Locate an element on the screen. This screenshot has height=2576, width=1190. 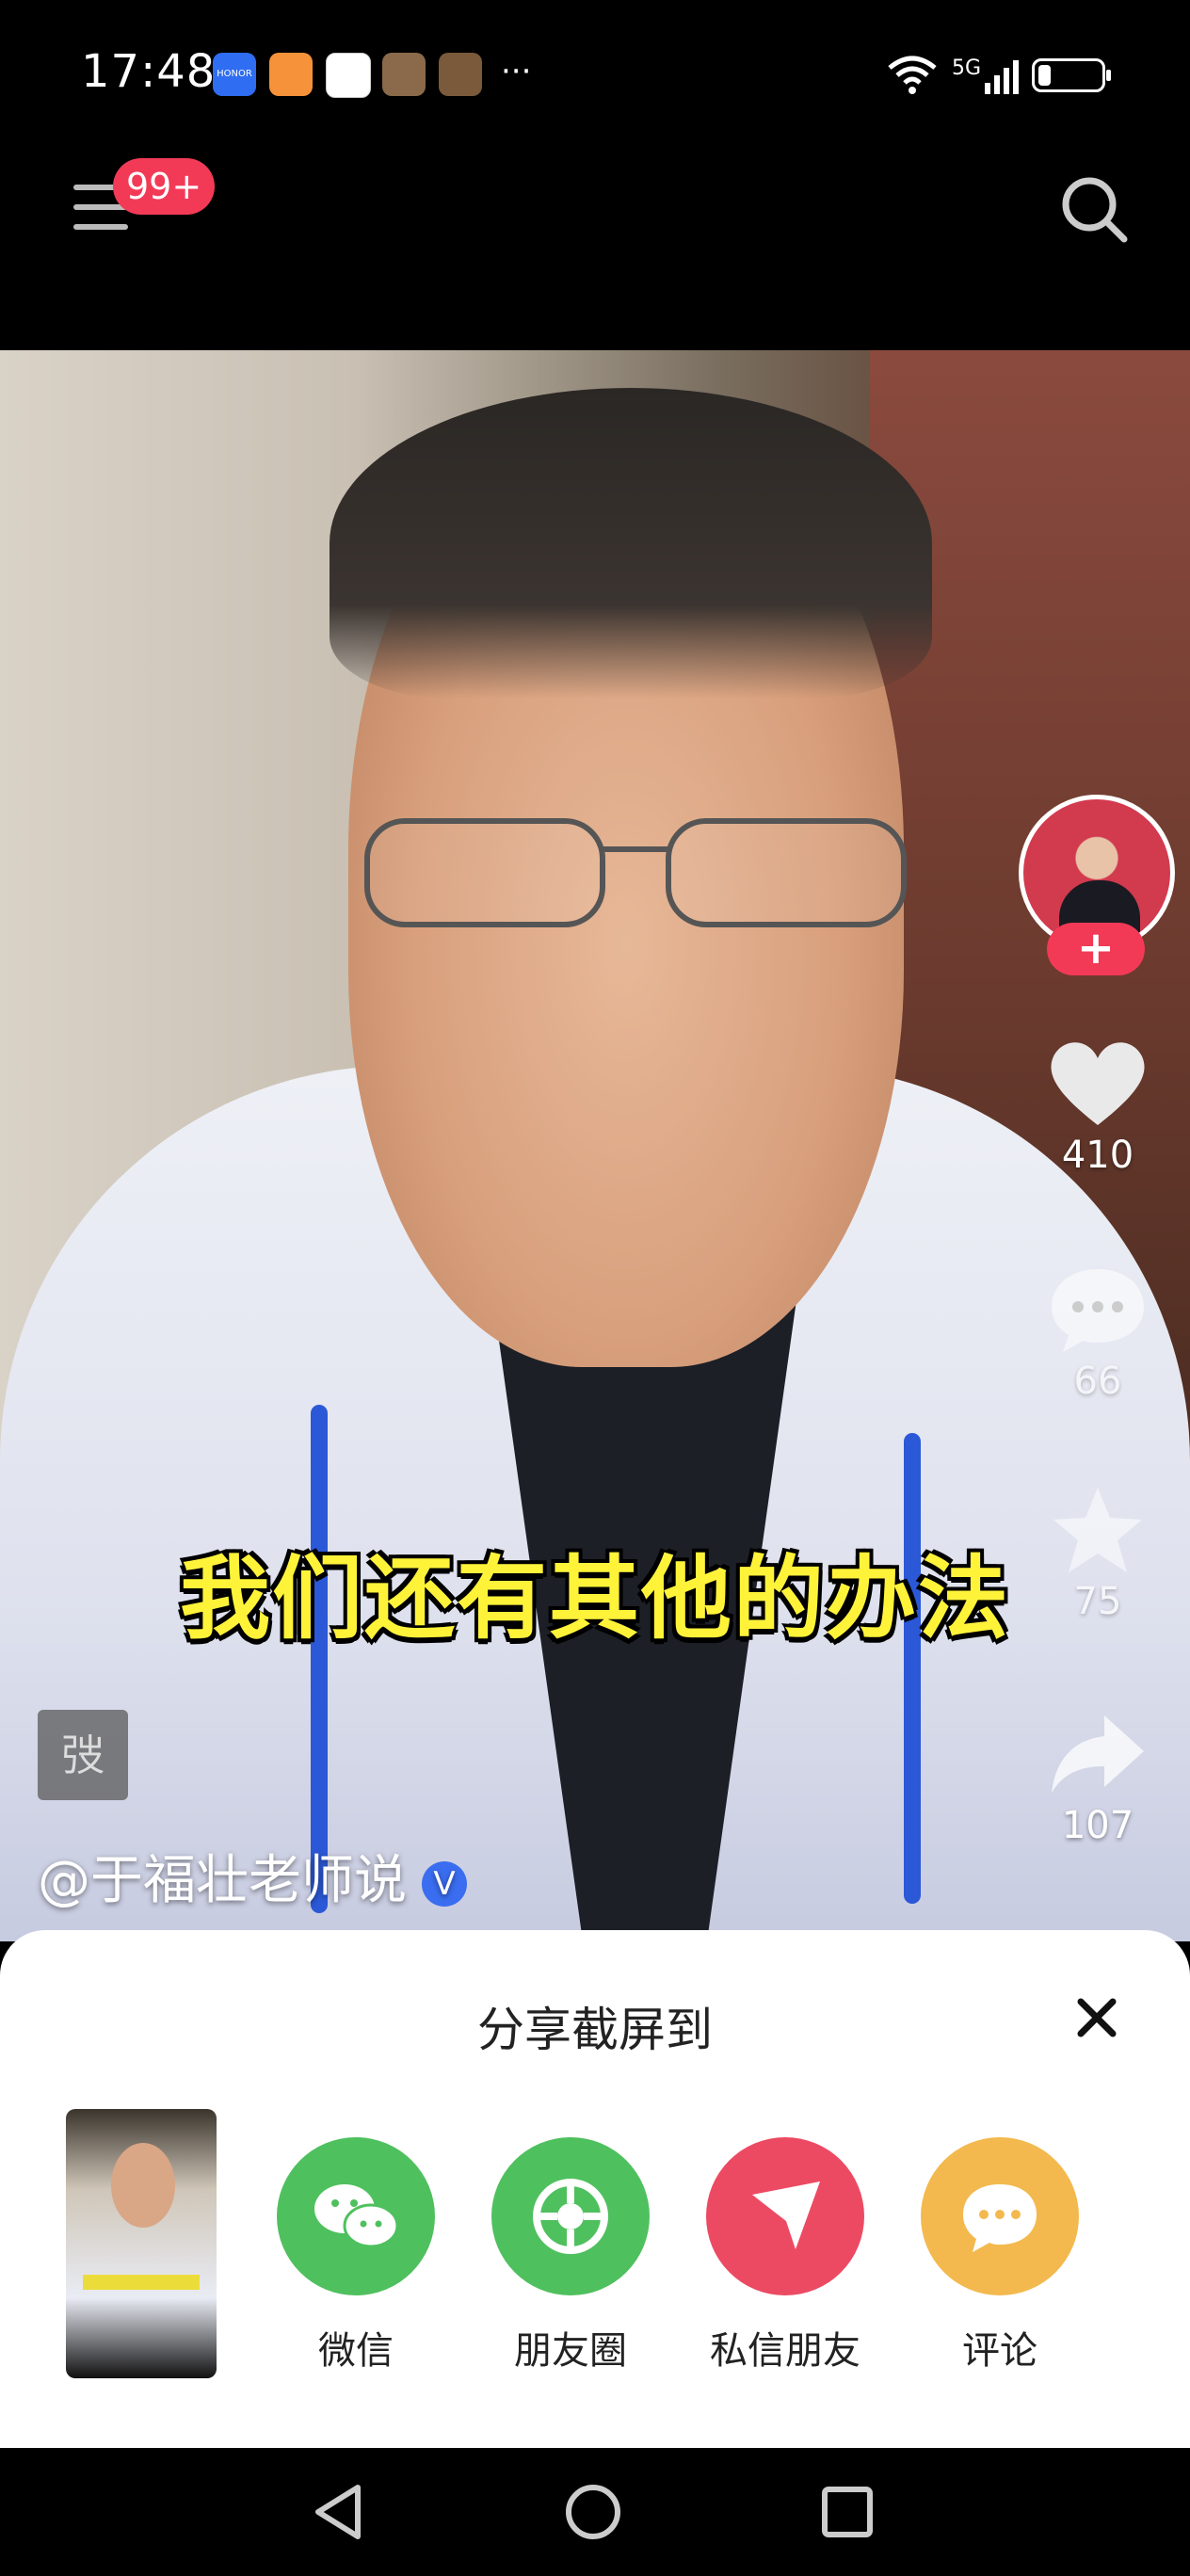
favorite-button: 75 is located at coordinates (1098, 1552).